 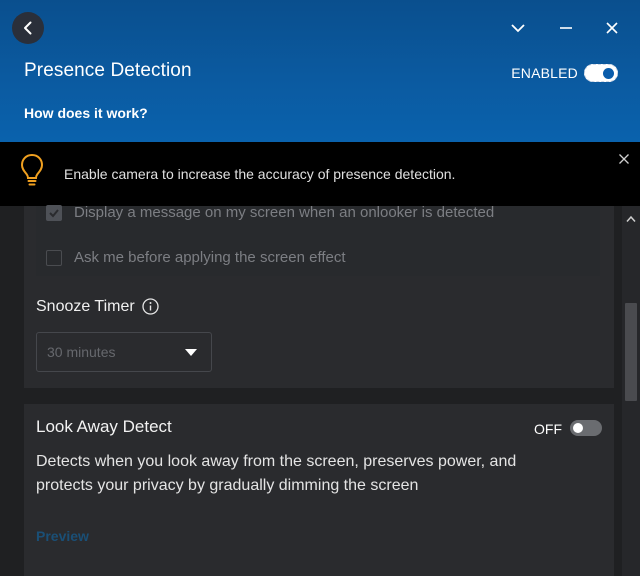 I want to click on page-title: Presence Detection, so click(x=108, y=70).